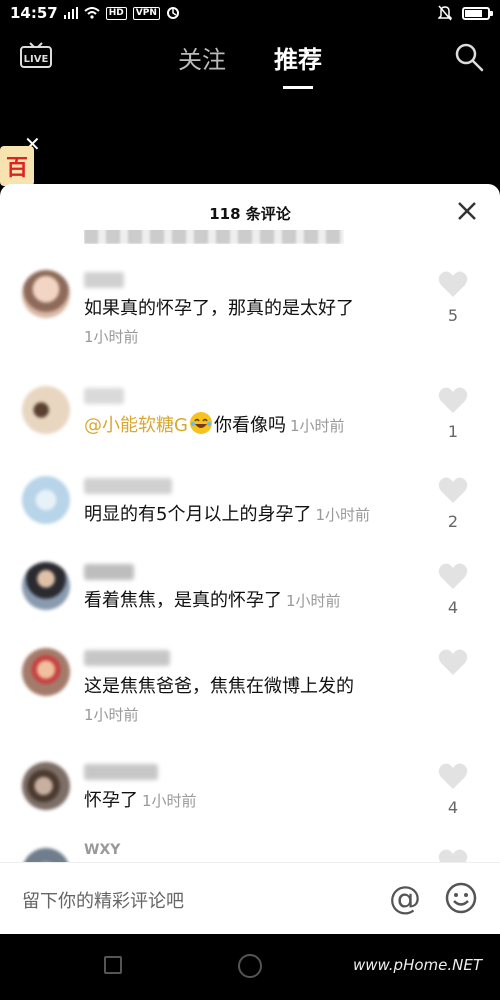  What do you see at coordinates (34, 13) in the screenshot?
I see `status-time: 14:57` at bounding box center [34, 13].